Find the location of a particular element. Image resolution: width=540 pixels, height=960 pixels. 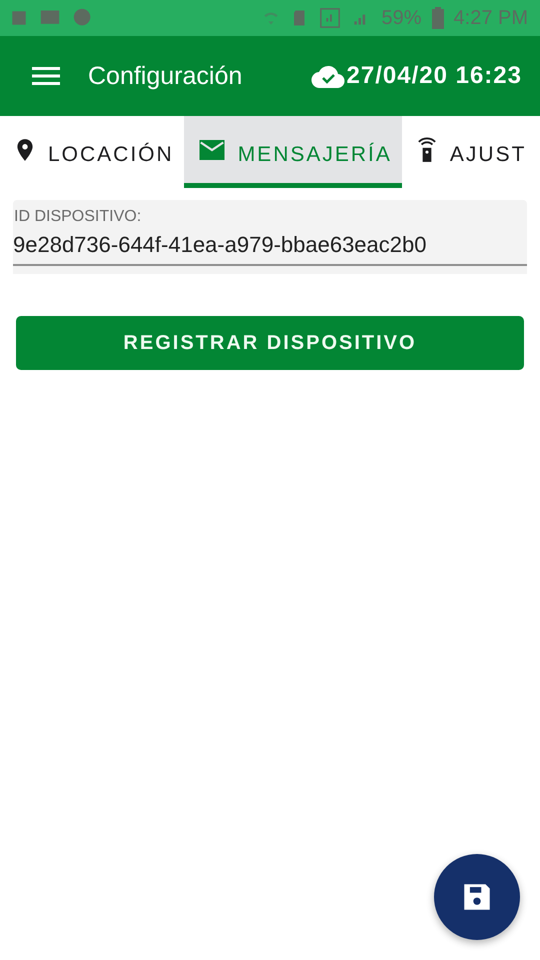

device-id-field: ID DISPOSITIVO: 9e28d736-644f-41ea-a979-bbae63eac2b0 is located at coordinates (270, 237).